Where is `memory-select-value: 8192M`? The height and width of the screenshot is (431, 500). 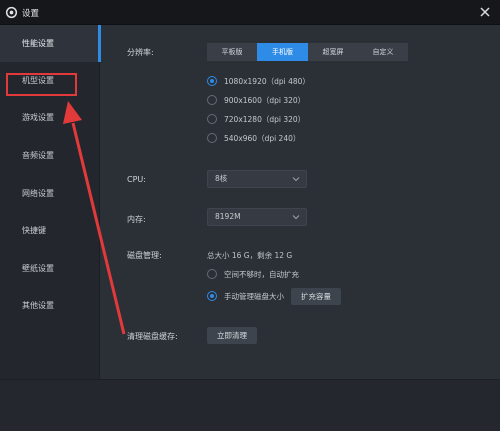 memory-select-value: 8192M is located at coordinates (228, 216).